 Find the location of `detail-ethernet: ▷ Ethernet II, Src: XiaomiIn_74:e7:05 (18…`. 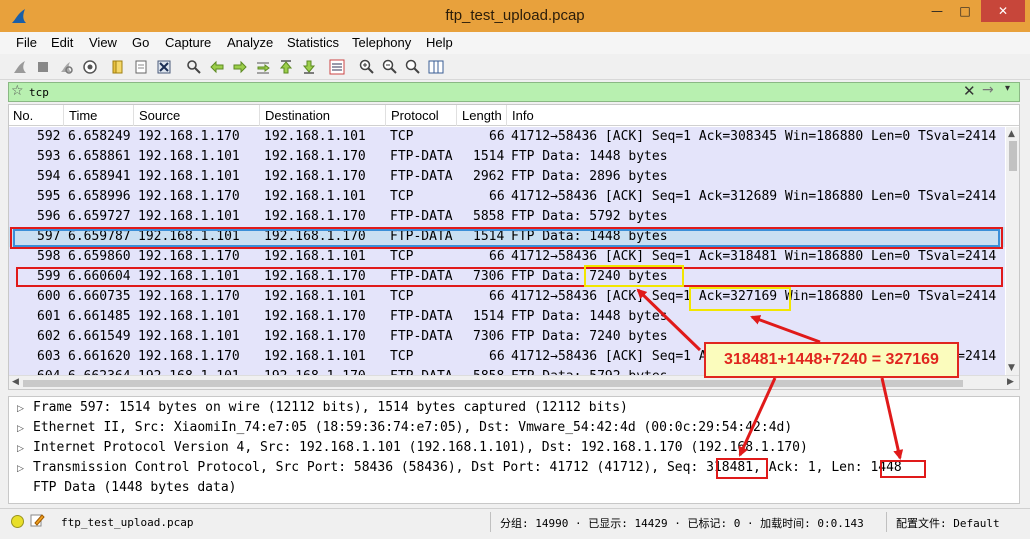

detail-ethernet: ▷ Ethernet II, Src: XiaomiIn_74:e7:05 (18… is located at coordinates (404, 430).